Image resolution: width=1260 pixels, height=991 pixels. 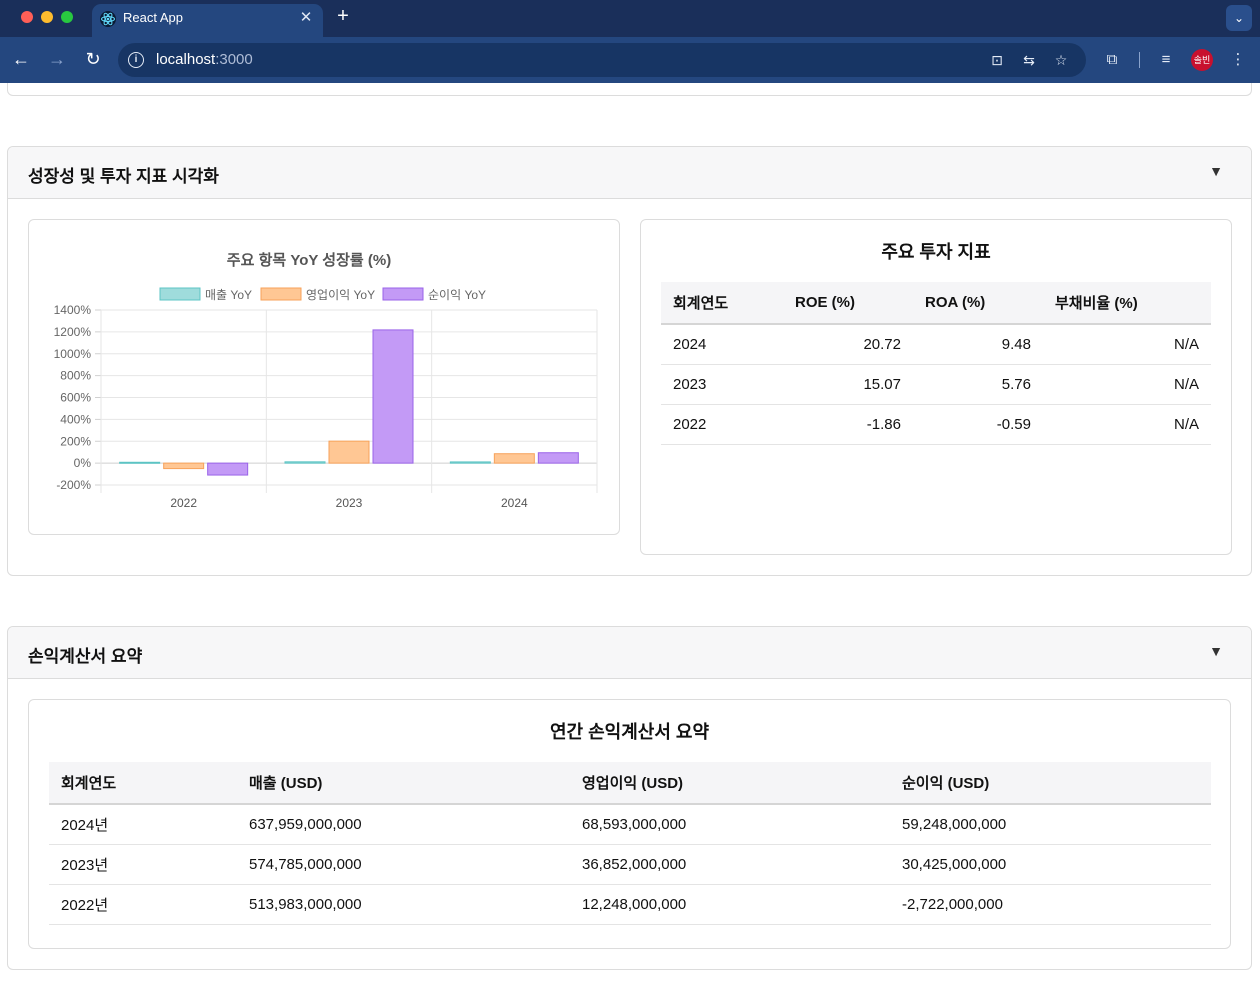 I want to click on table-row: 2024 20.72 9.48 N/A, so click(x=936, y=344).